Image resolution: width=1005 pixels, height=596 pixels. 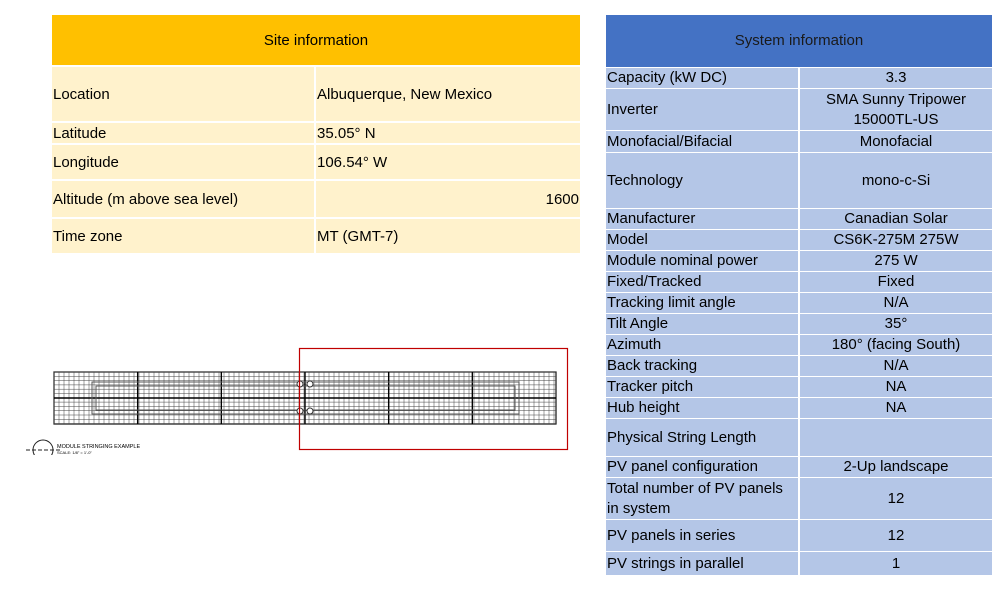 What do you see at coordinates (703, 240) in the screenshot?
I see `row-label: Model` at bounding box center [703, 240].